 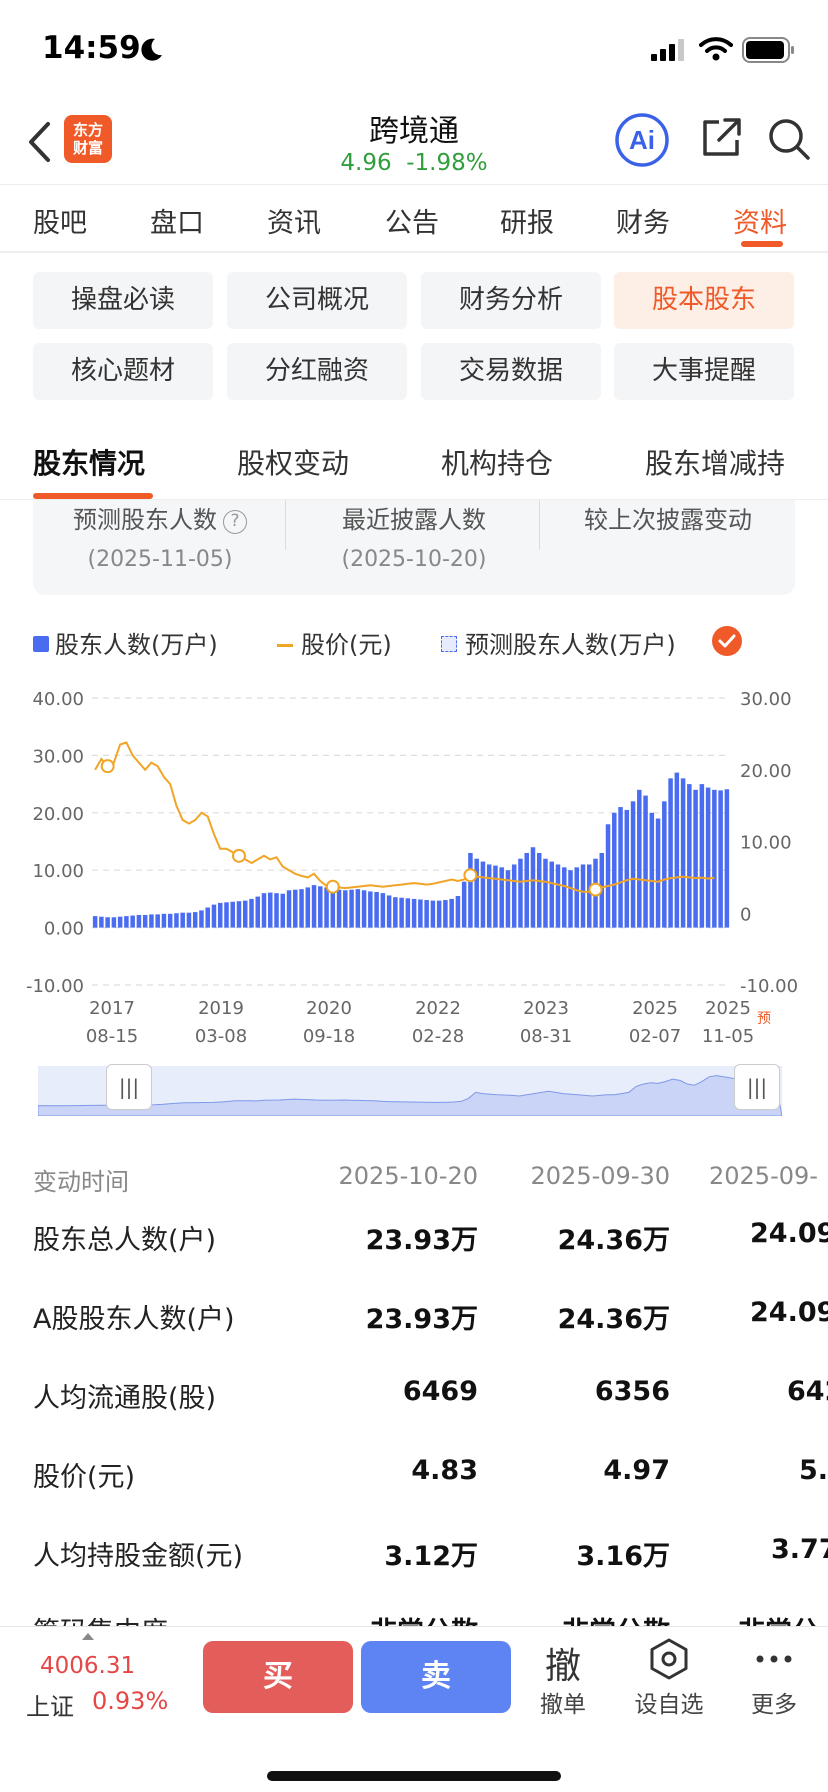 I want to click on y-tick-label-right: -10.00, so click(x=769, y=986).